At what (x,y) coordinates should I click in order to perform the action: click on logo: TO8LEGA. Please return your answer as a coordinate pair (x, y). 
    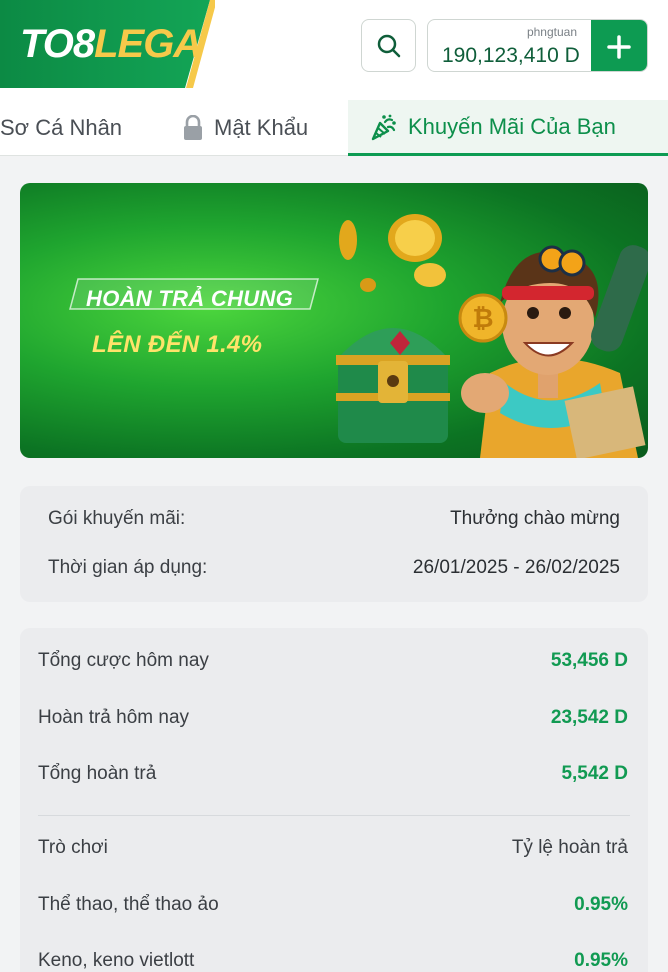
    Looking at the image, I should click on (107, 44).